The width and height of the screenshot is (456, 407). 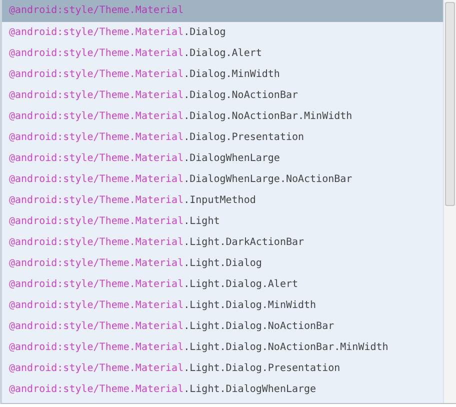 What do you see at coordinates (222, 116) in the screenshot?
I see `completion-item: @android:style/Theme.Material.Dialog.NoActionBar.MinWidth` at bounding box center [222, 116].